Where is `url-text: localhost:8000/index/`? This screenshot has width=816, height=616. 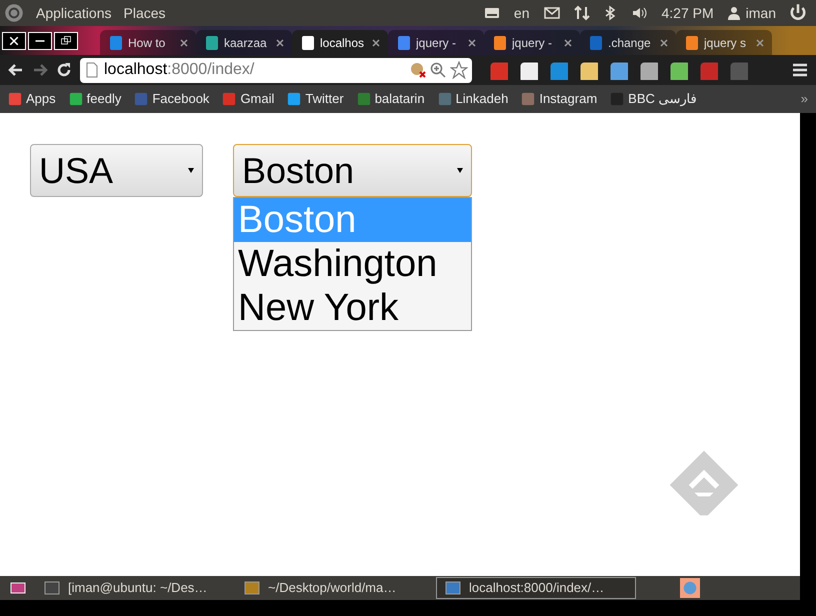 url-text: localhost:8000/index/ is located at coordinates (180, 70).